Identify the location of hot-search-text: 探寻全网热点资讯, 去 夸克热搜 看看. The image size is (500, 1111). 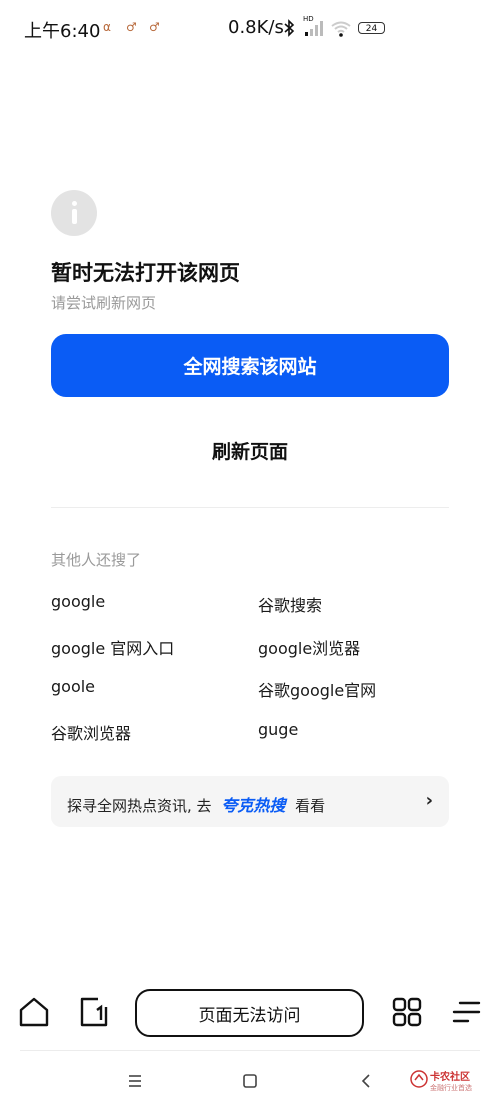
(196, 804).